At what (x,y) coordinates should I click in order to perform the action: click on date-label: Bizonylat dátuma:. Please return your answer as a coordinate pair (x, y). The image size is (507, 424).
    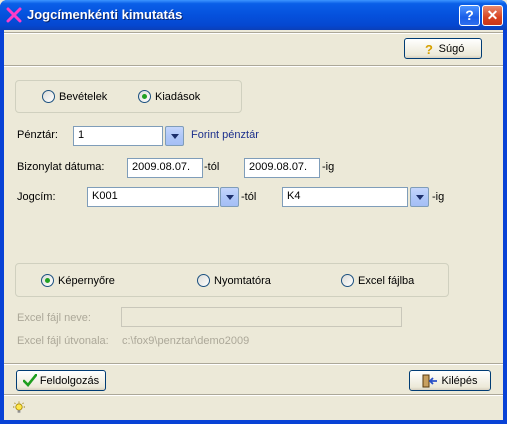
    Looking at the image, I should click on (61, 167).